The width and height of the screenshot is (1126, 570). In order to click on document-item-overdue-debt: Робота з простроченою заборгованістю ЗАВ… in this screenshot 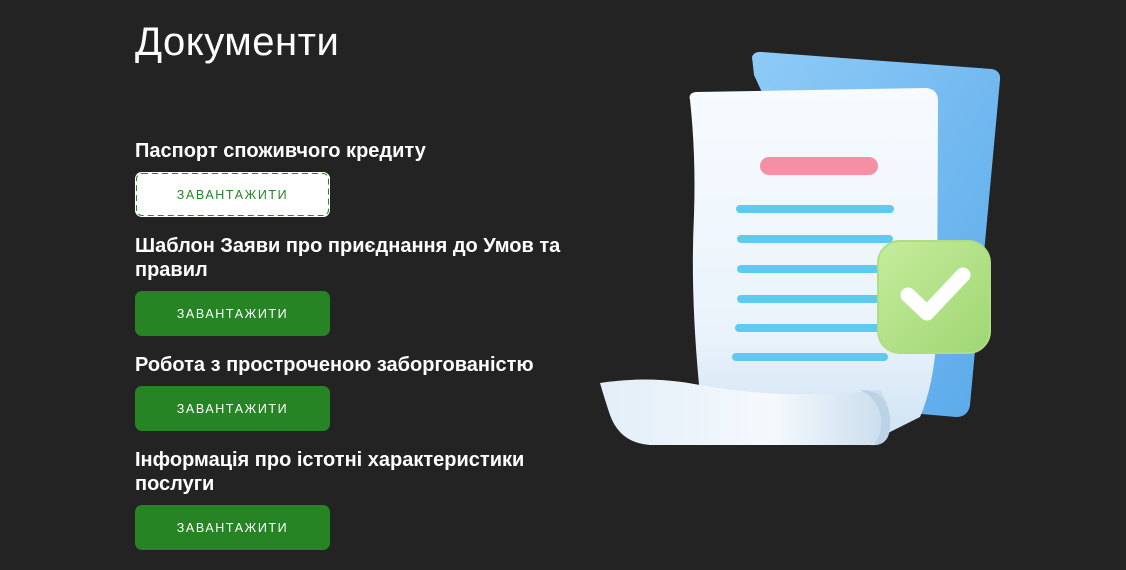, I will do `click(370, 392)`.